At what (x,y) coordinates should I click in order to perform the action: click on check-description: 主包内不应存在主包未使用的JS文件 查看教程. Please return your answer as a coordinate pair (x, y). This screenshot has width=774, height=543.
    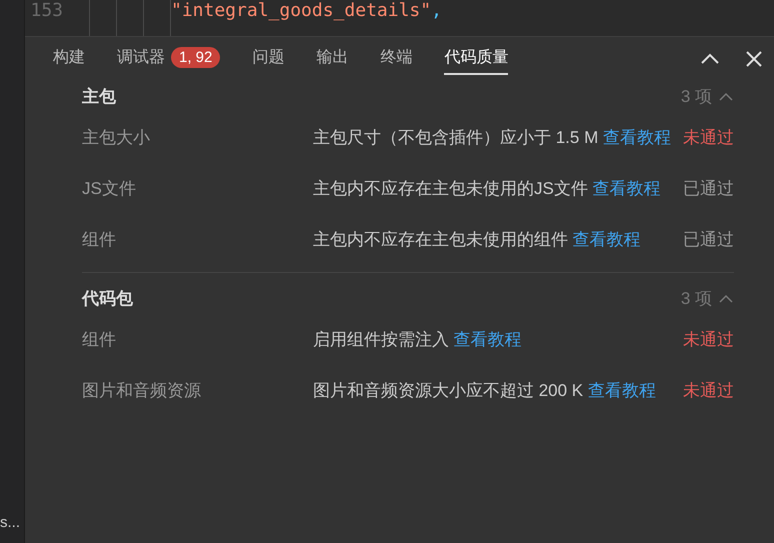
    Looking at the image, I should click on (487, 189).